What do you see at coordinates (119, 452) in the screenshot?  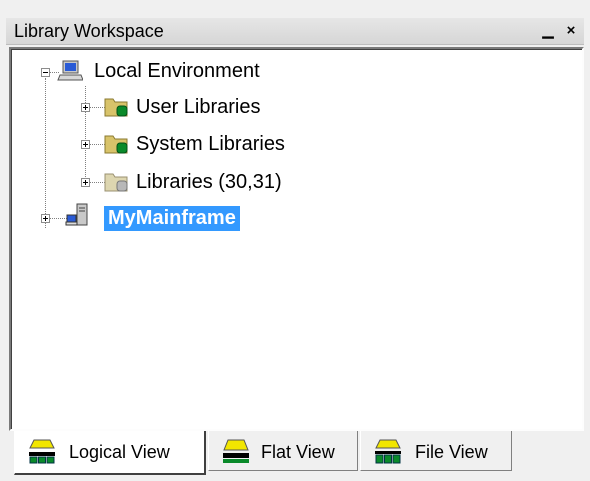 I see `tab-label: Logical View` at bounding box center [119, 452].